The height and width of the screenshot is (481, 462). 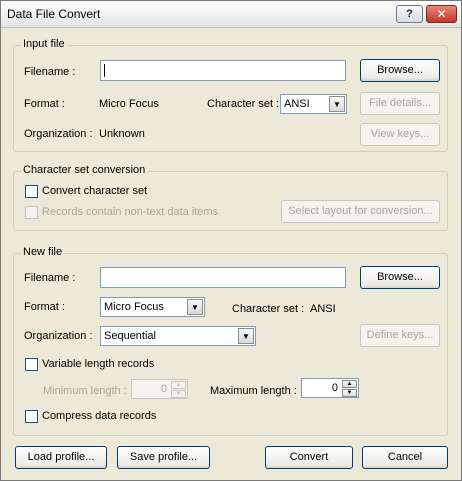 I want to click on non-text-data-label: Records contain non-text data items, so click(x=130, y=212).